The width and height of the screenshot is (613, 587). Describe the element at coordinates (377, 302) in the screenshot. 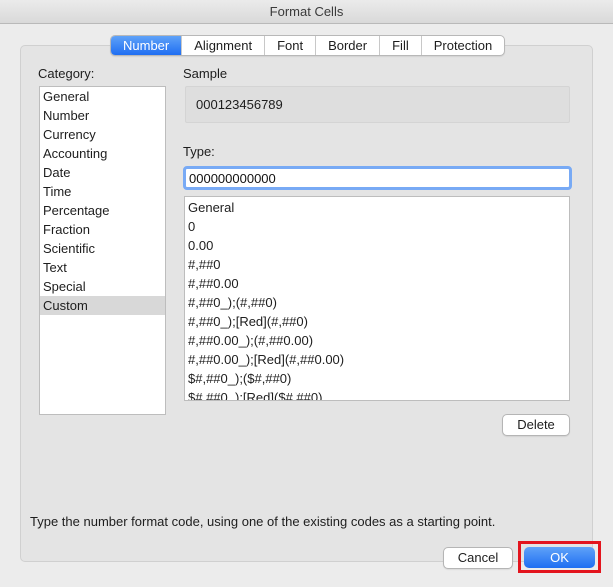

I see `format-code-item: #,##0_);(#,##0)` at that location.